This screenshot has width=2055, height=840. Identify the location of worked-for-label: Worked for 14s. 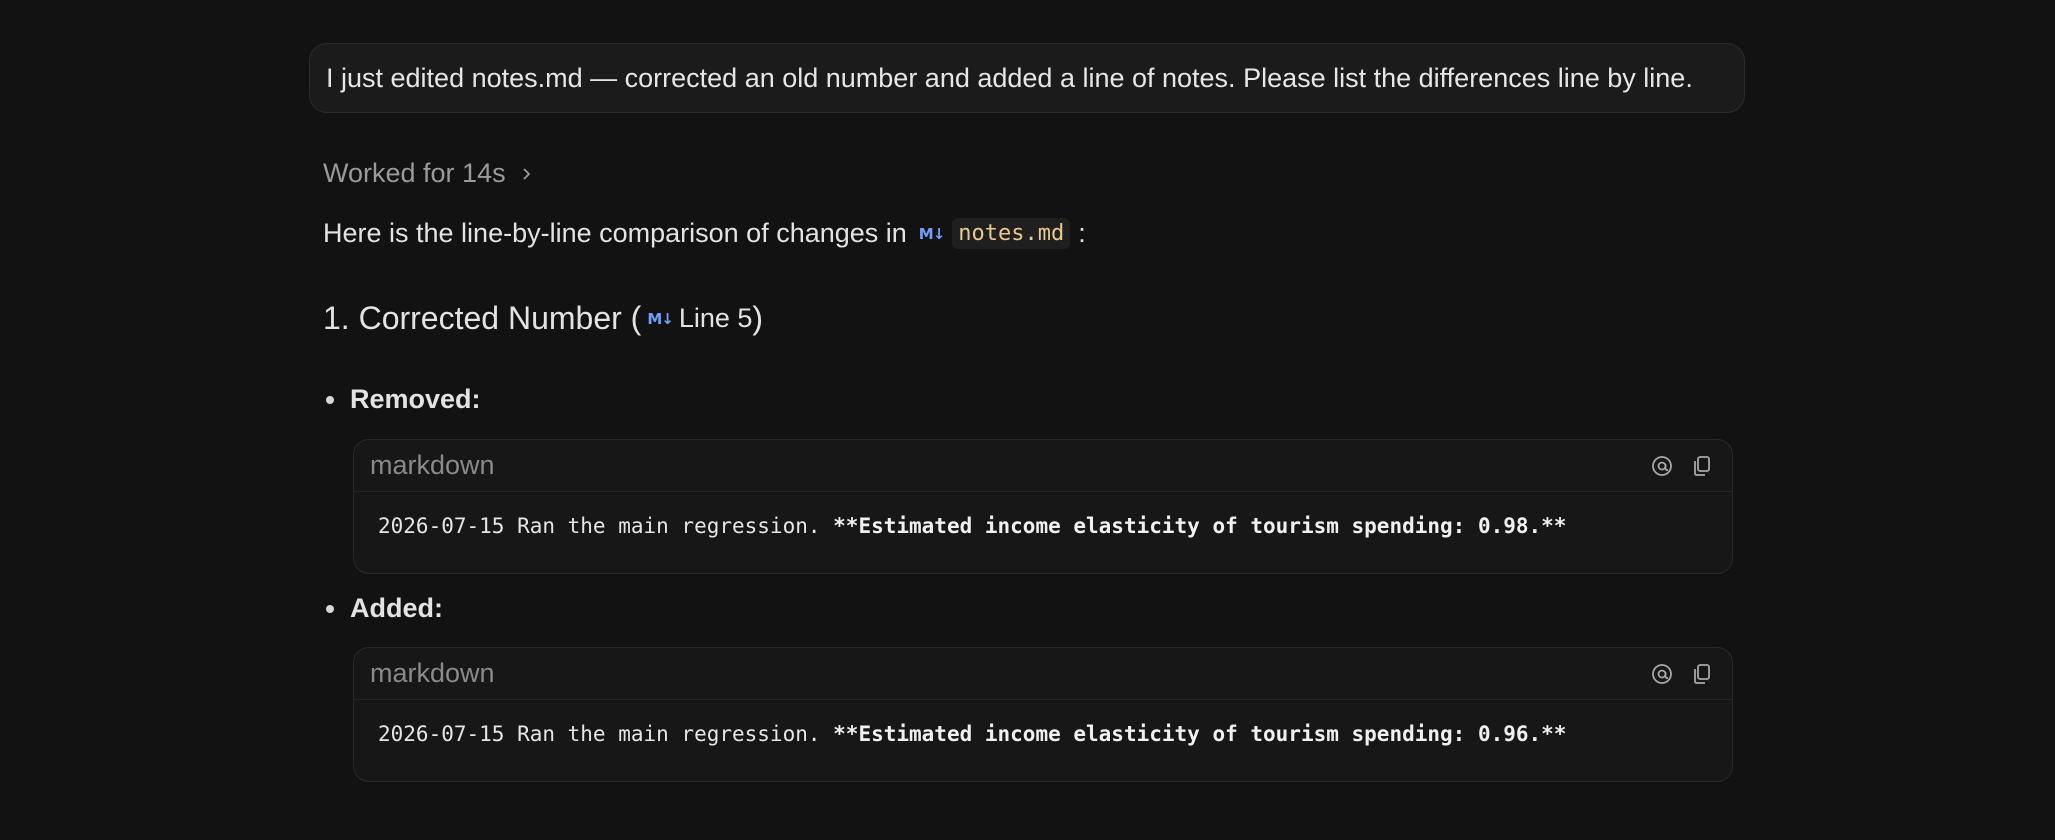
(414, 173).